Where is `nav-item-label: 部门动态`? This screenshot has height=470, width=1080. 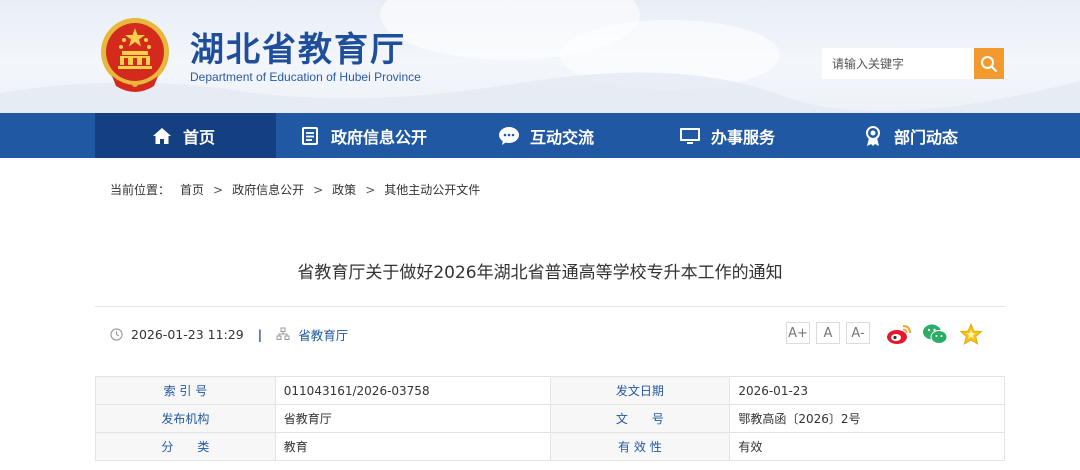 nav-item-label: 部门动态 is located at coordinates (926, 137).